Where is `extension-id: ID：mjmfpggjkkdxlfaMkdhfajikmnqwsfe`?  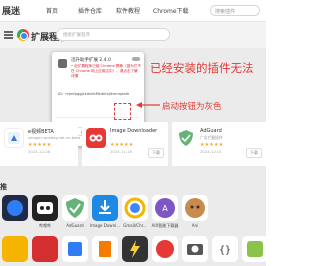 extension-id: ID：mjmfpggjkkdxlfaMkdhfajikmnqwsfe is located at coordinates (94, 94).